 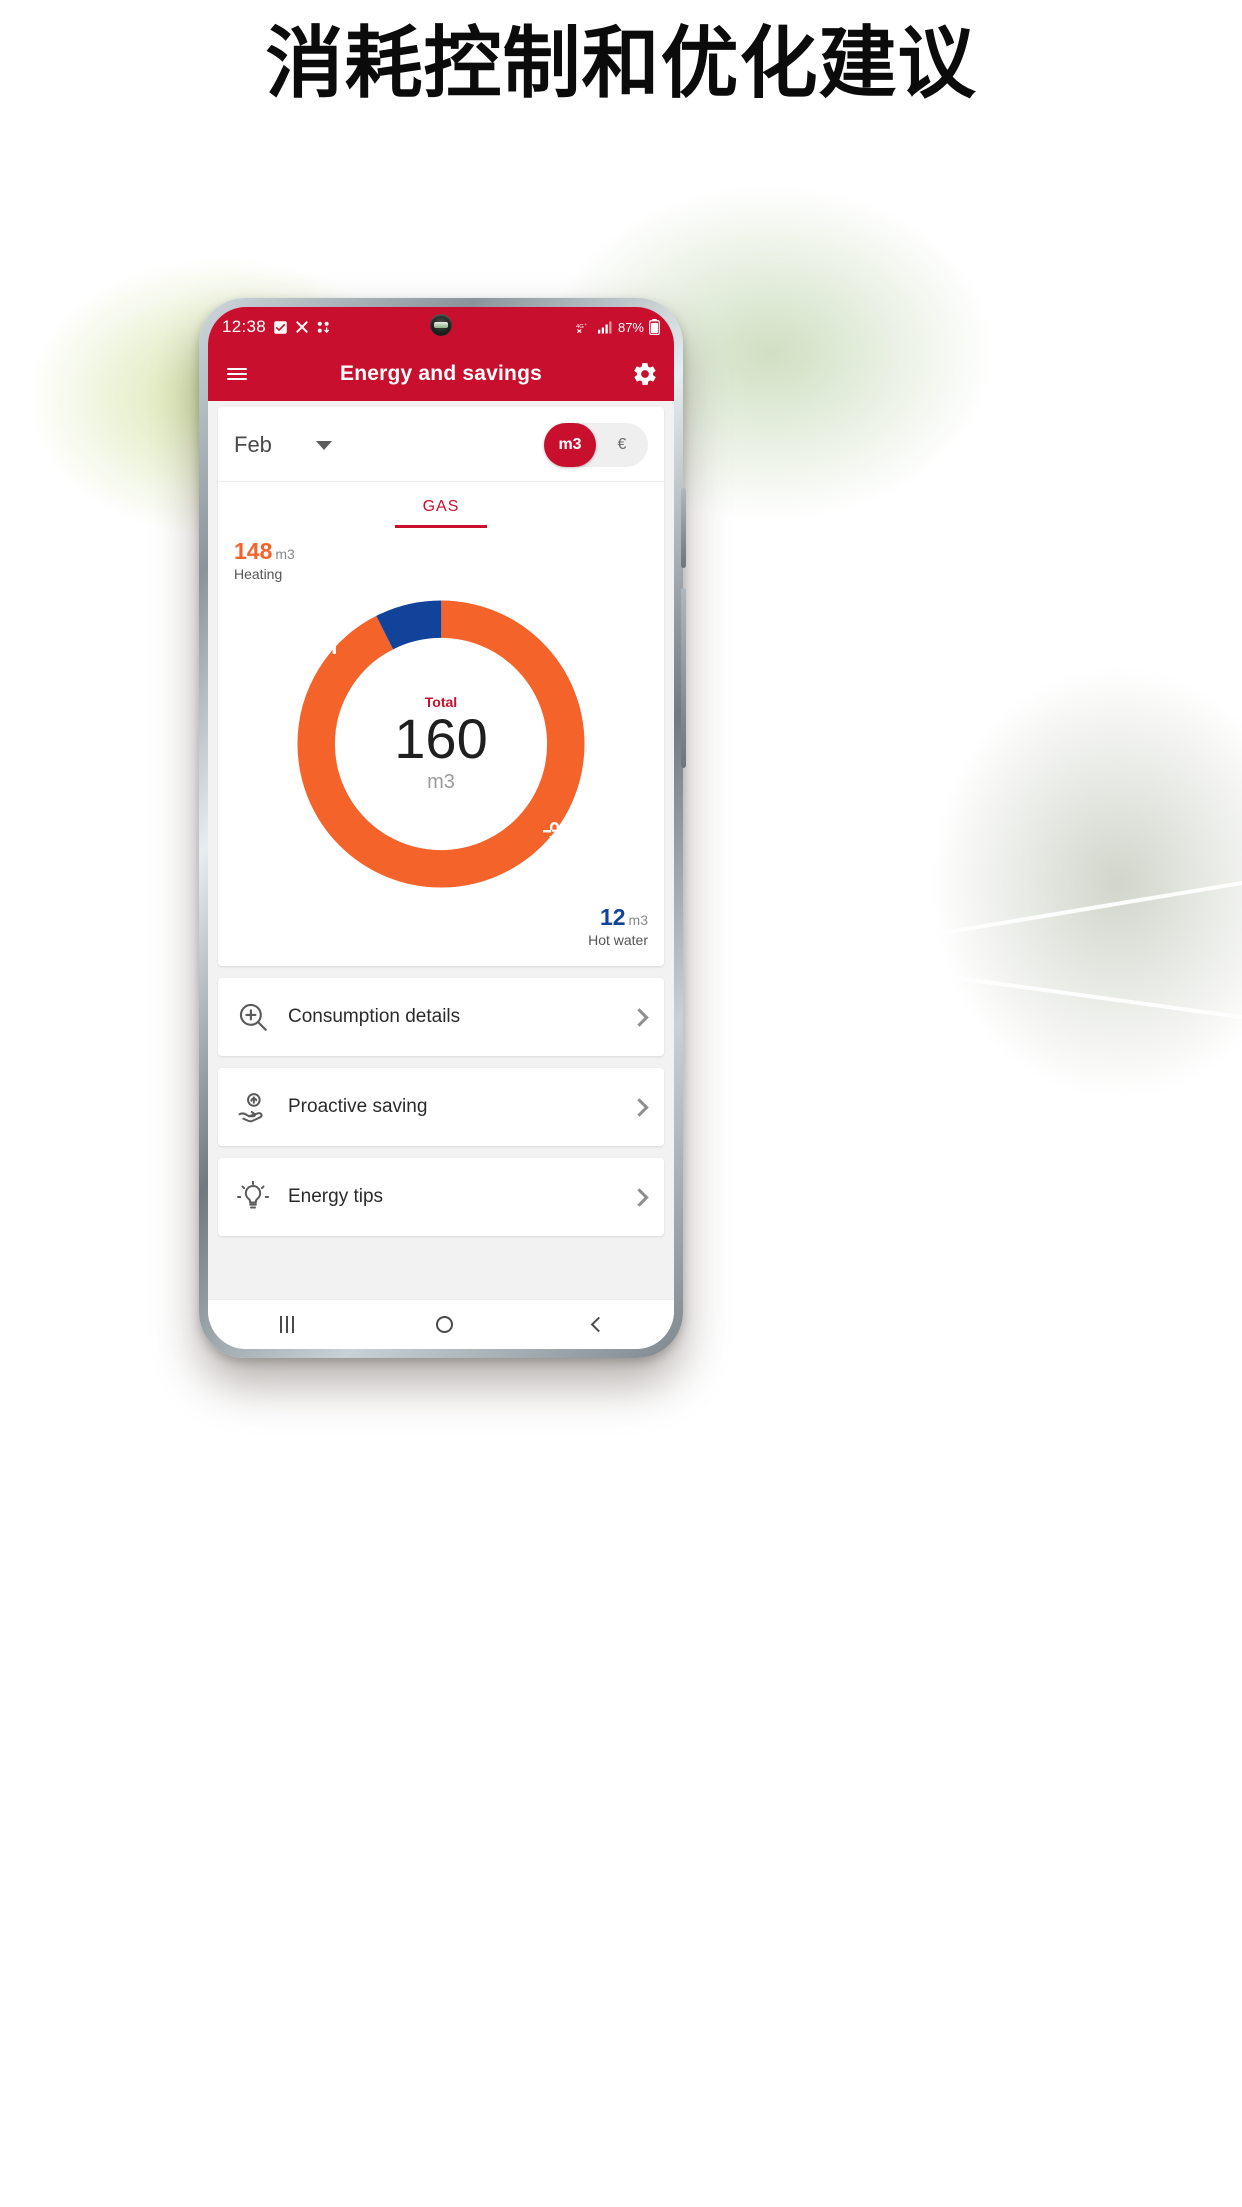 What do you see at coordinates (444, 1324) in the screenshot?
I see `home-icon` at bounding box center [444, 1324].